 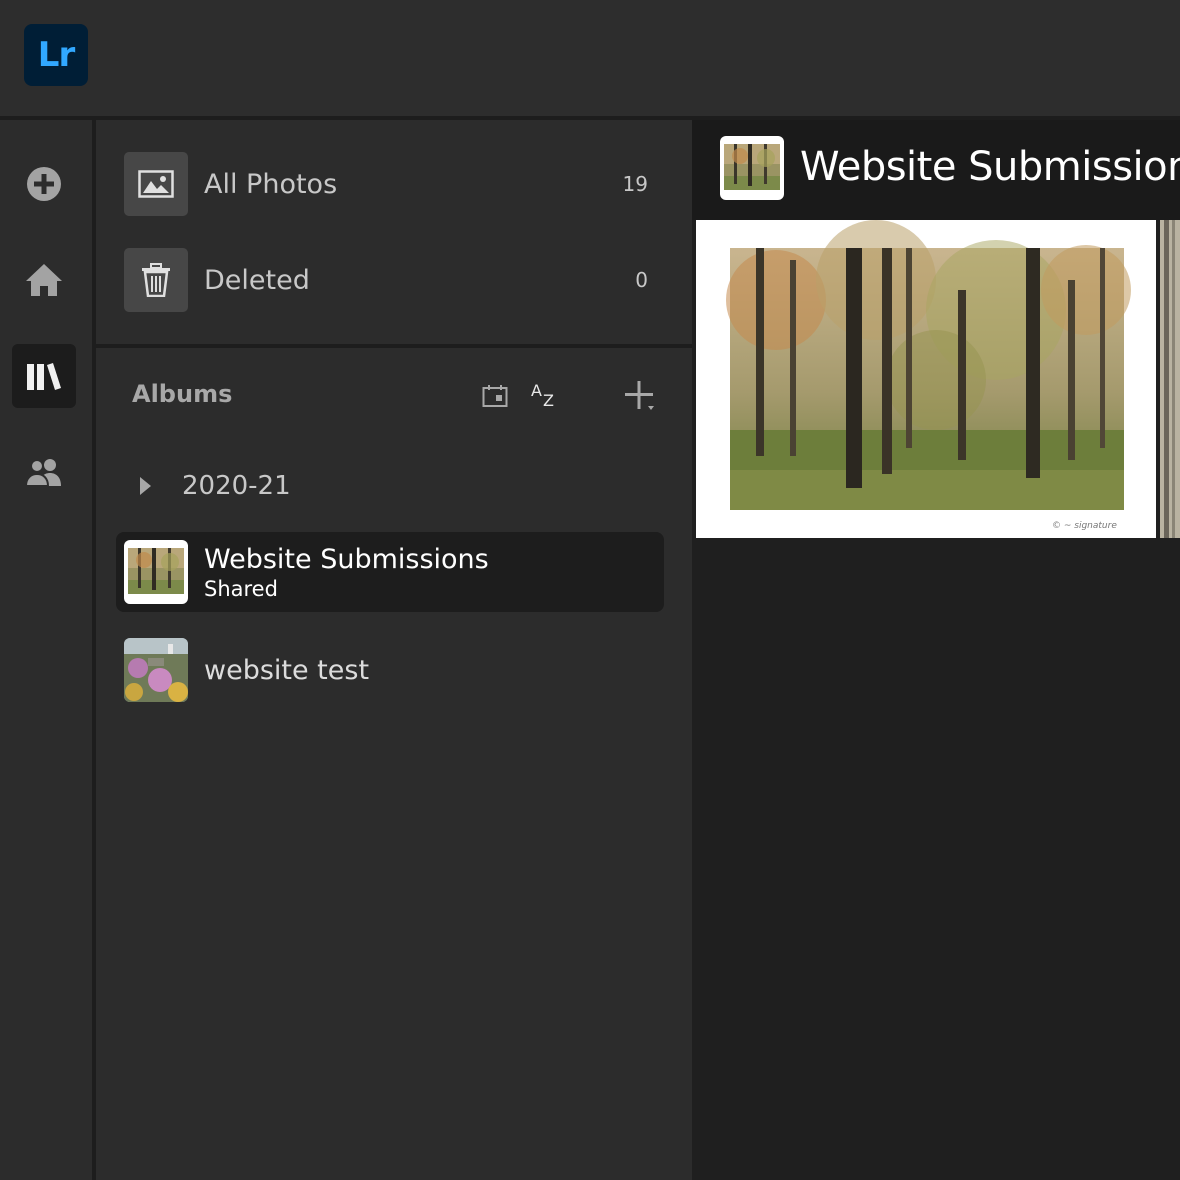 I want to click on plus-circle-icon, so click(x=44, y=184).